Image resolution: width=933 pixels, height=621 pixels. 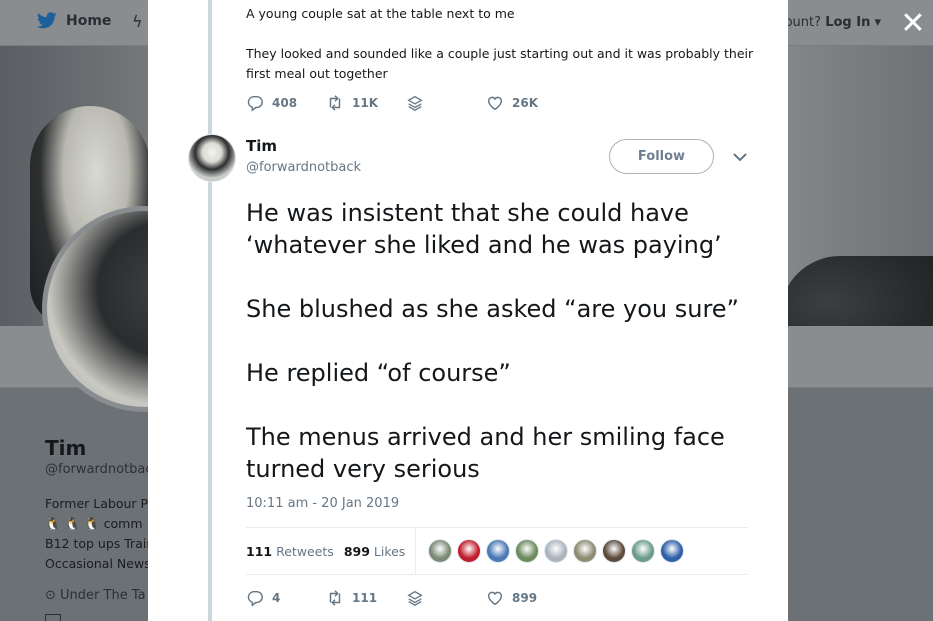 I want to click on bio-line: Occasional News, so click(x=97, y=563).